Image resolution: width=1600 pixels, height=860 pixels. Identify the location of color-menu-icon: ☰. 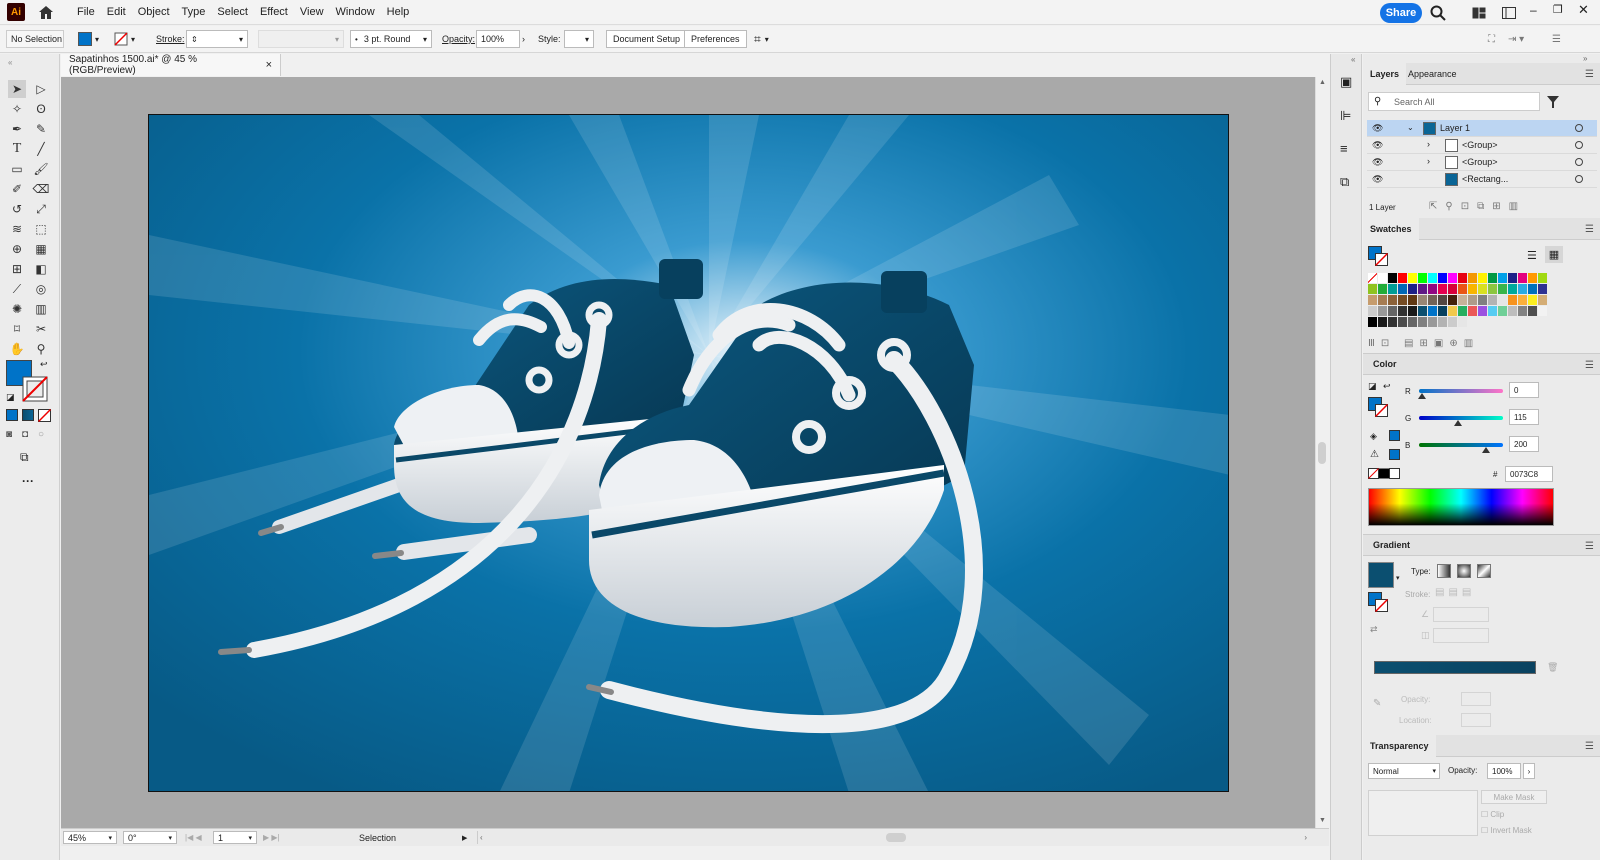
(1589, 365).